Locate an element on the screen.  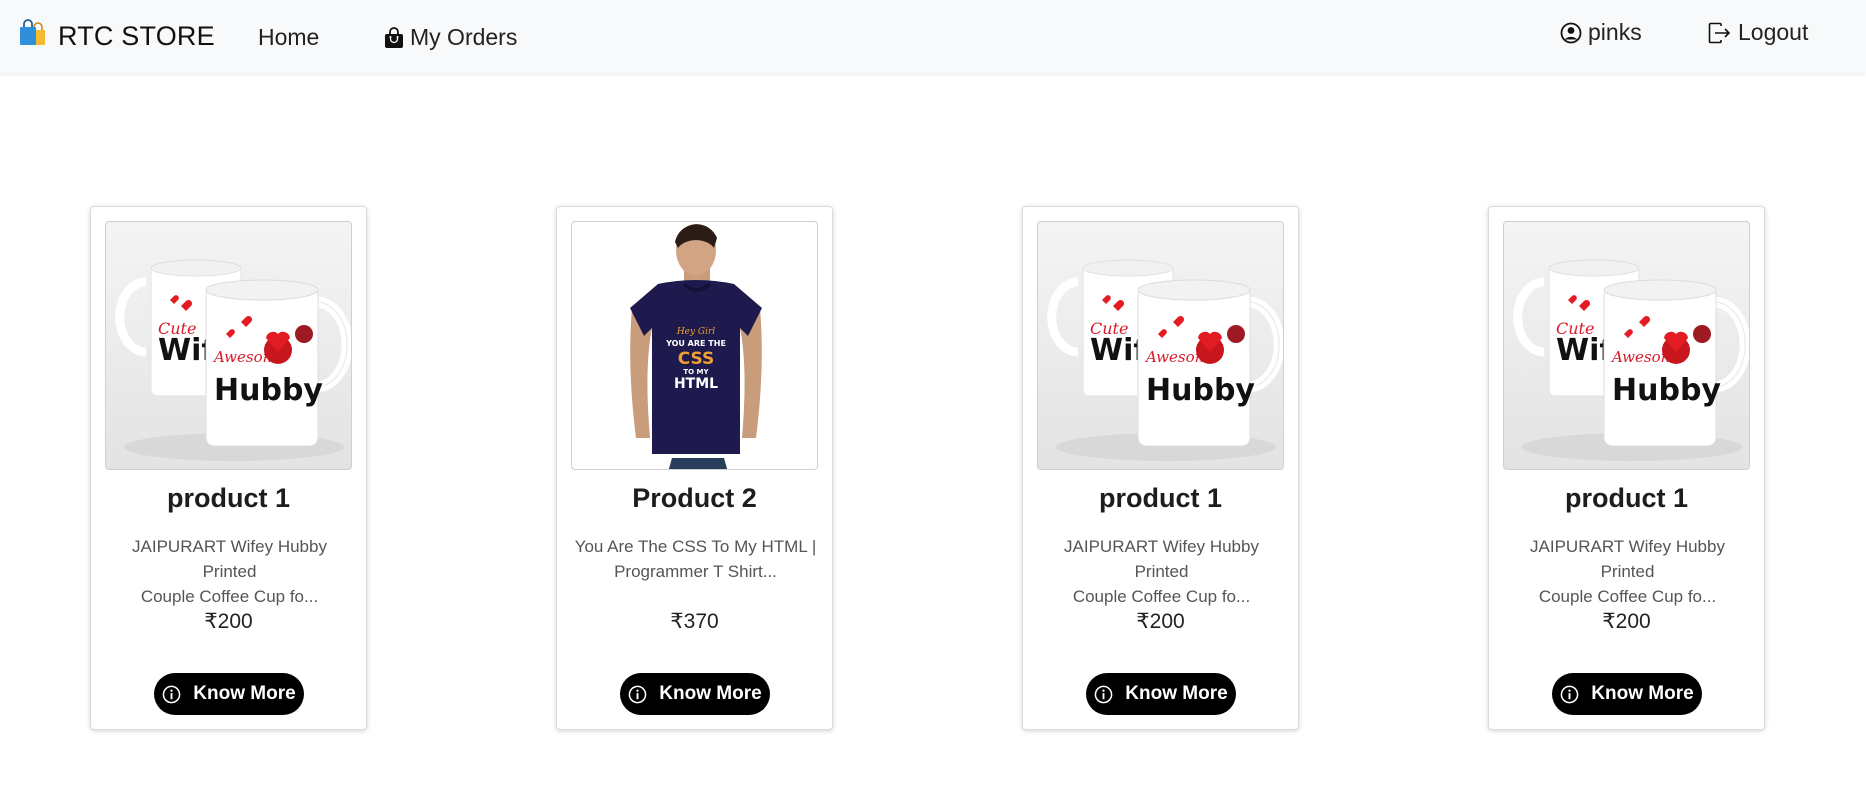
product-title: Product 2 is located at coordinates (694, 498).